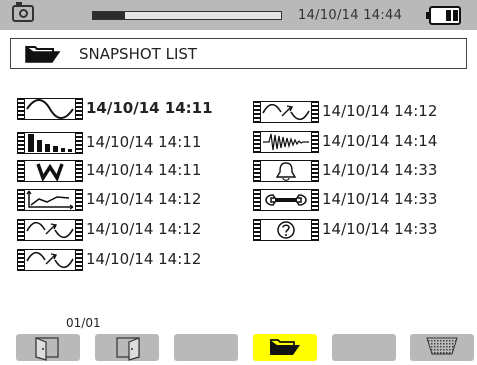 This screenshot has height=365, width=477. Describe the element at coordinates (83, 323) in the screenshot. I see `page-indicator: 01/01` at that location.